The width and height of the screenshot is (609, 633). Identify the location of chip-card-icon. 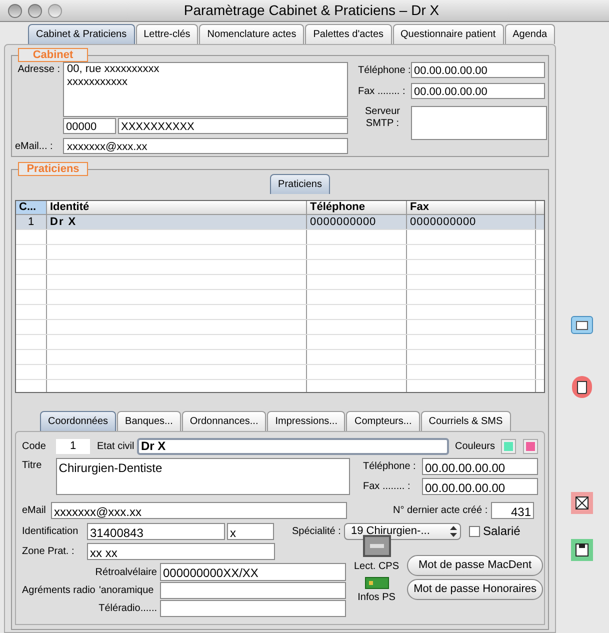
(376, 583).